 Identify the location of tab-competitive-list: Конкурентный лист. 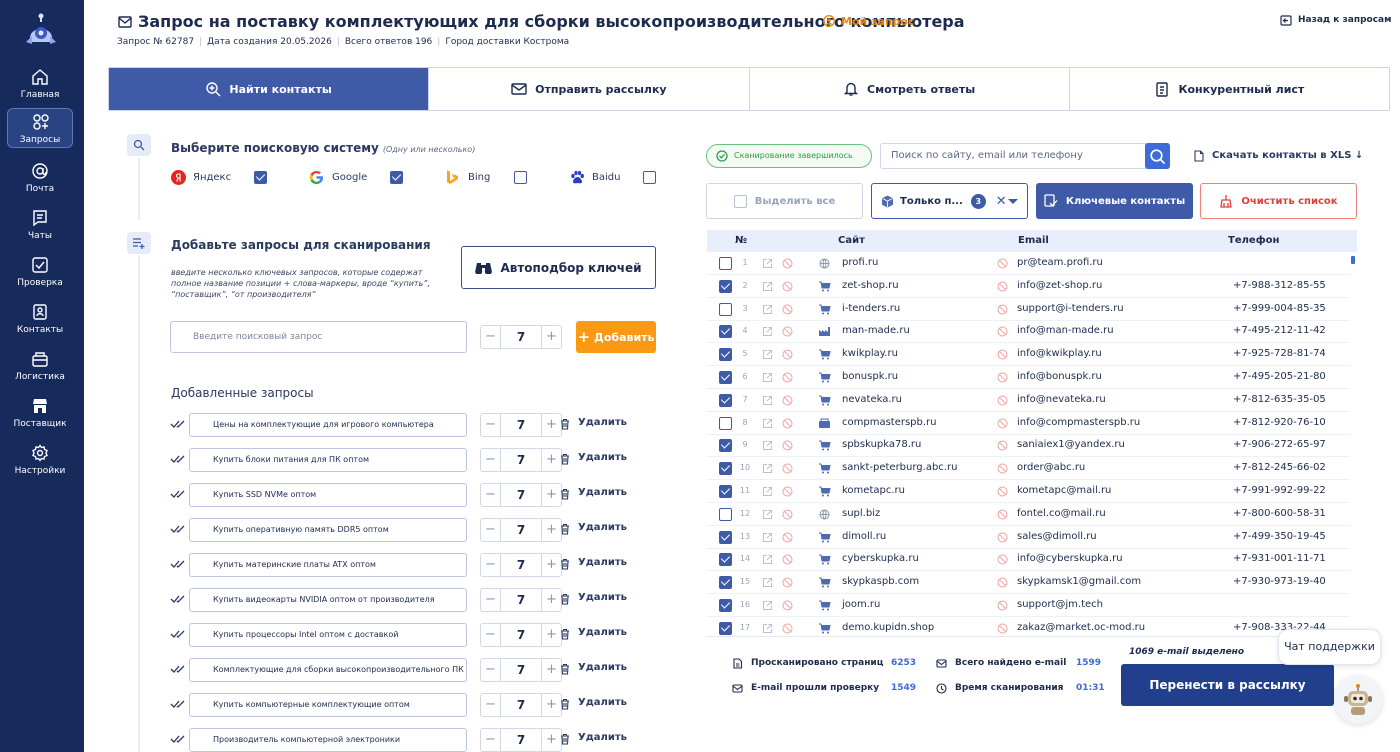
(1229, 89).